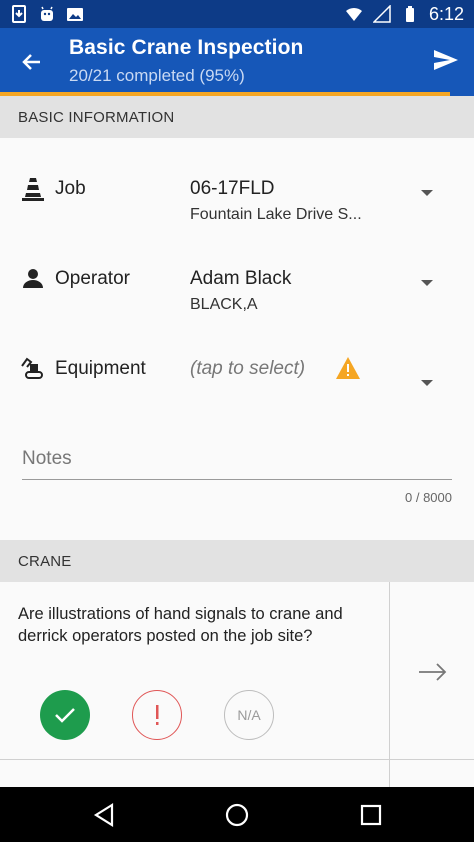 The image size is (474, 842). Describe the element at coordinates (446, 60) in the screenshot. I see `send-icon` at that location.